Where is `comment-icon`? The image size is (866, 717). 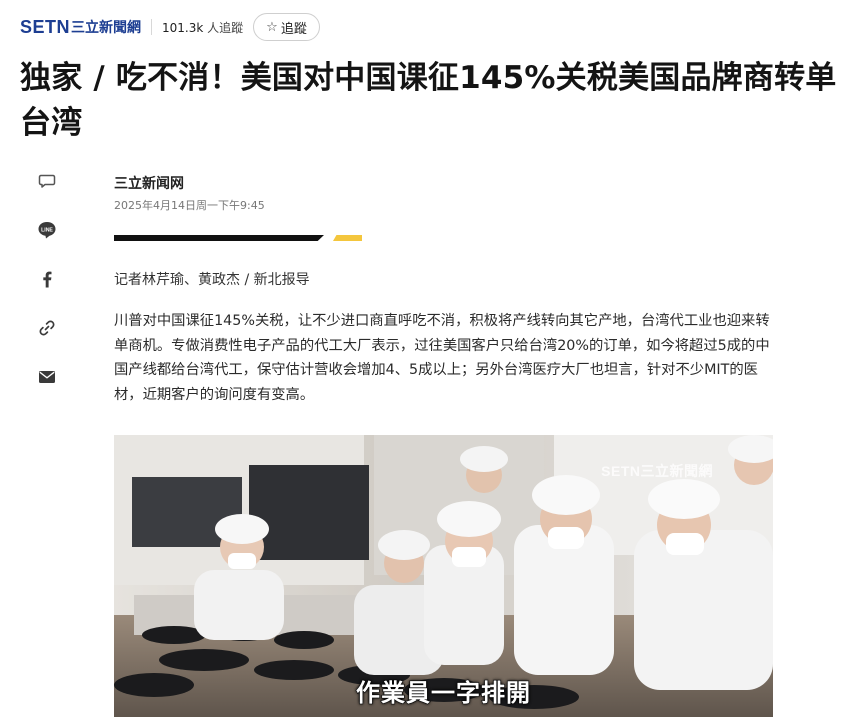
comment-icon is located at coordinates (47, 181).